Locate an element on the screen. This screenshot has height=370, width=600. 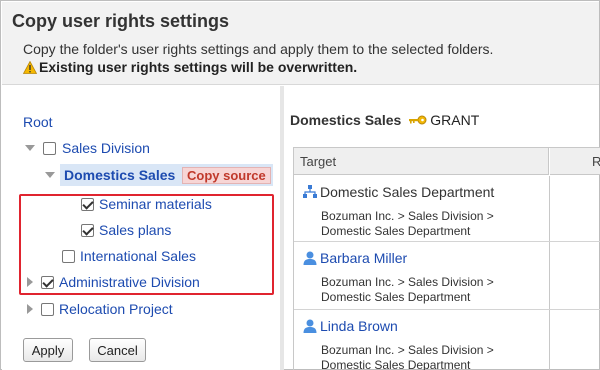
user-link: Barbara Miller is located at coordinates (363, 258).